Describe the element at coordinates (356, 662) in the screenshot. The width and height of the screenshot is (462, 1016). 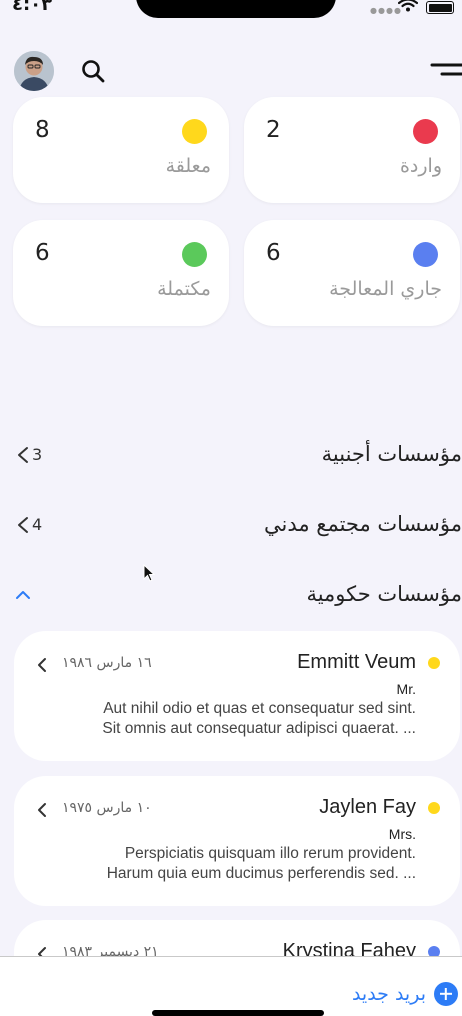
I see `sender-name: Emmitt Veum` at that location.